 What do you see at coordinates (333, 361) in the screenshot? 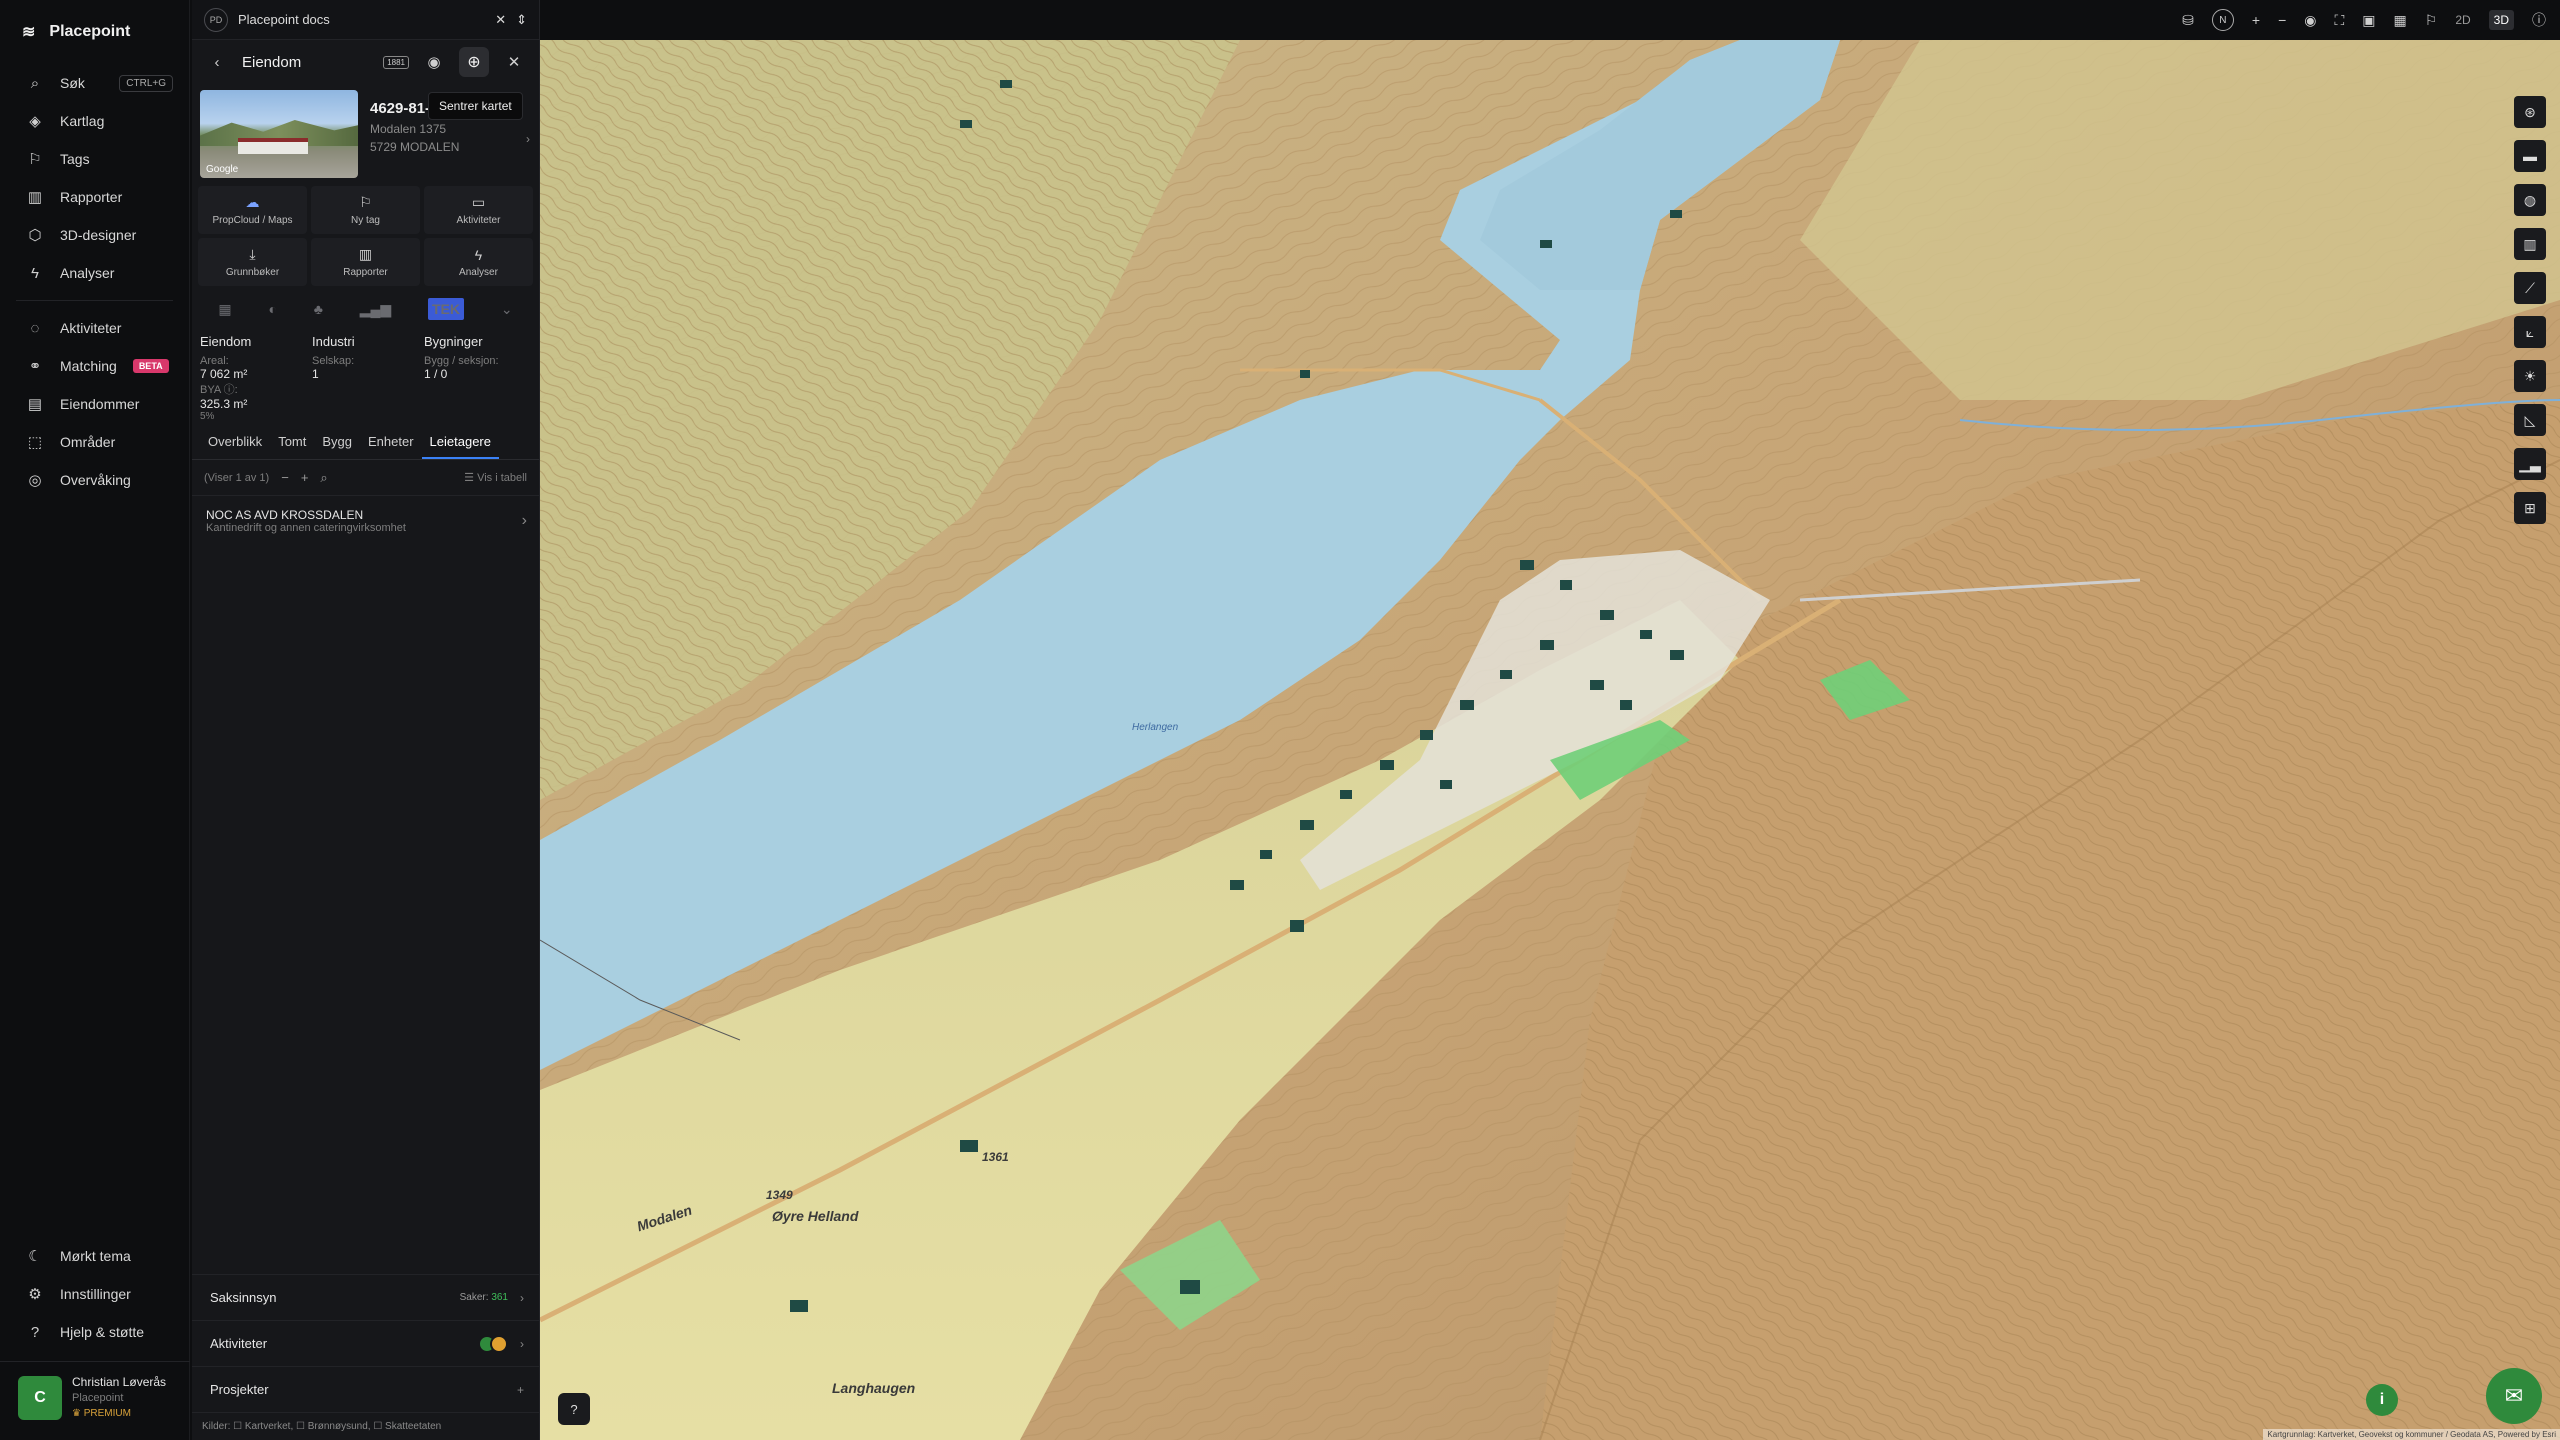
I see `stats-label: Selskap:` at bounding box center [333, 361].